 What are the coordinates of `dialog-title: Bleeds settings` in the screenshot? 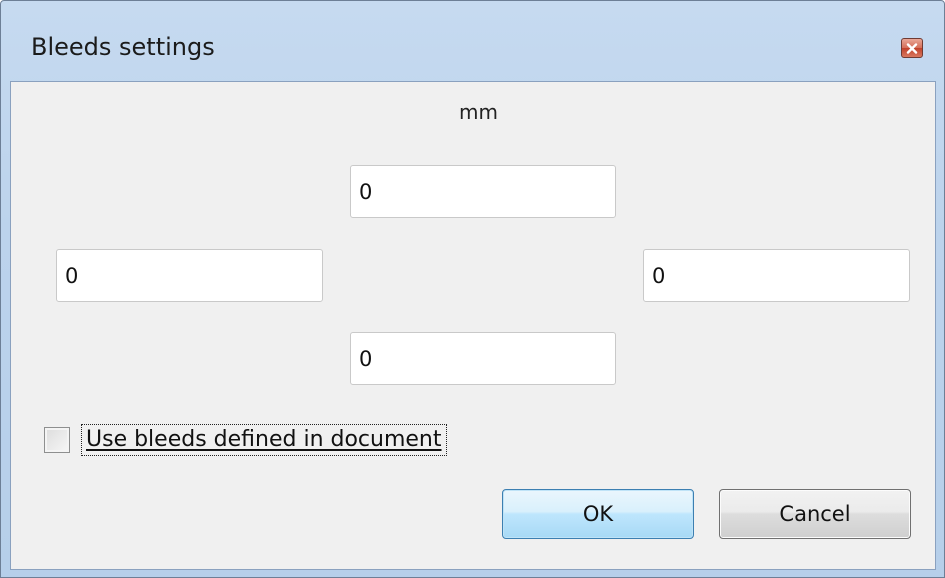 It's located at (123, 47).